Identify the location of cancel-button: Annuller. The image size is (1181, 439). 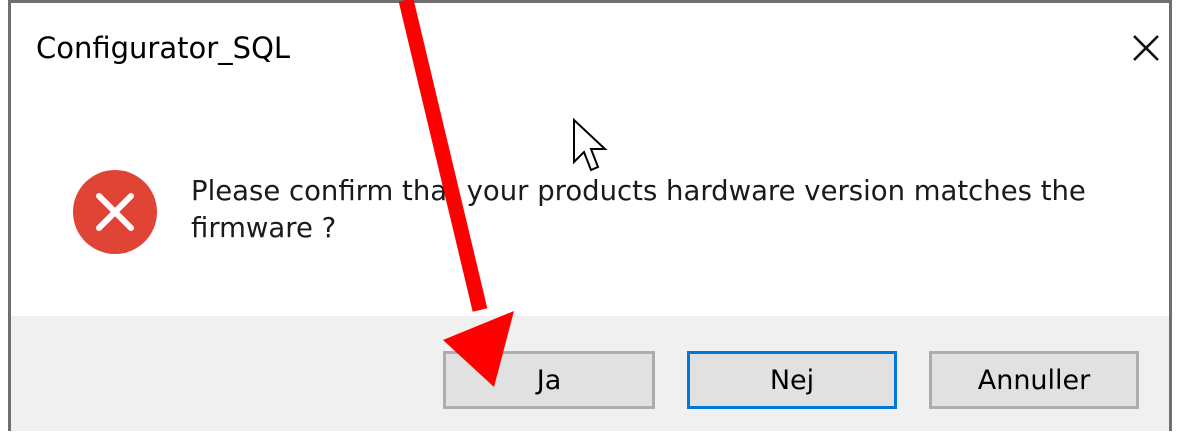
(1034, 380).